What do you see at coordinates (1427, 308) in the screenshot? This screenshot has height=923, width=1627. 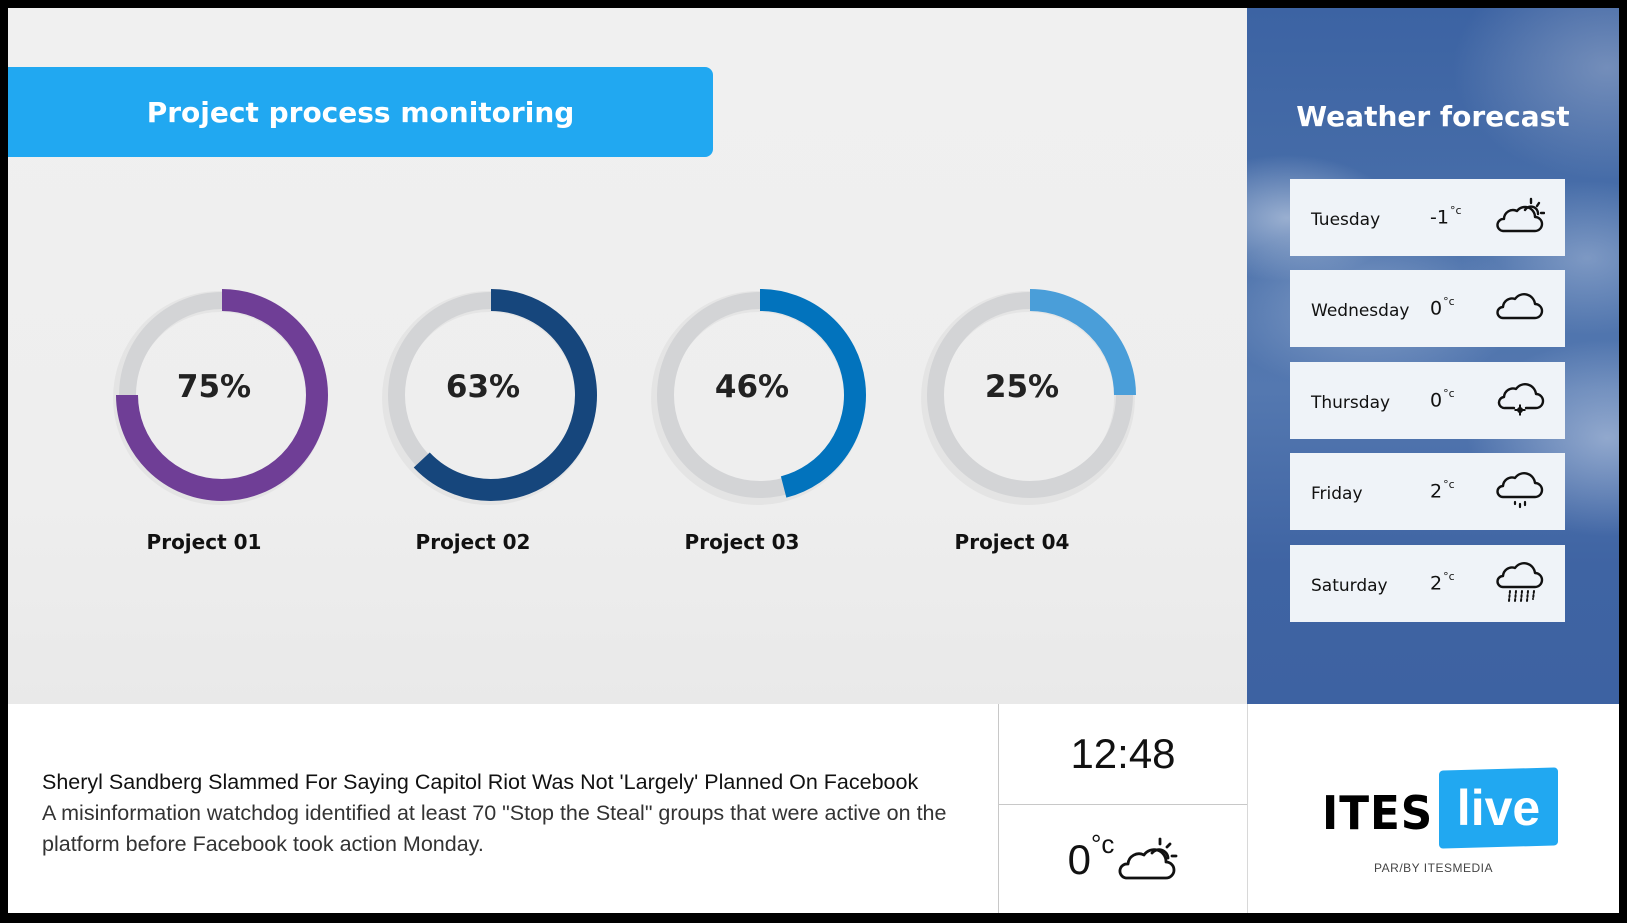 I see `weather-card: Wednesday 0°c` at bounding box center [1427, 308].